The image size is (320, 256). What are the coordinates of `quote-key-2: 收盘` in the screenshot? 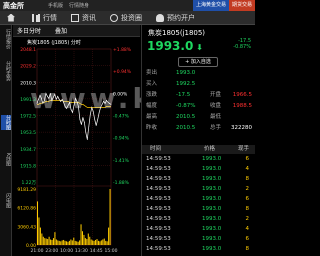 It's located at (216, 106).